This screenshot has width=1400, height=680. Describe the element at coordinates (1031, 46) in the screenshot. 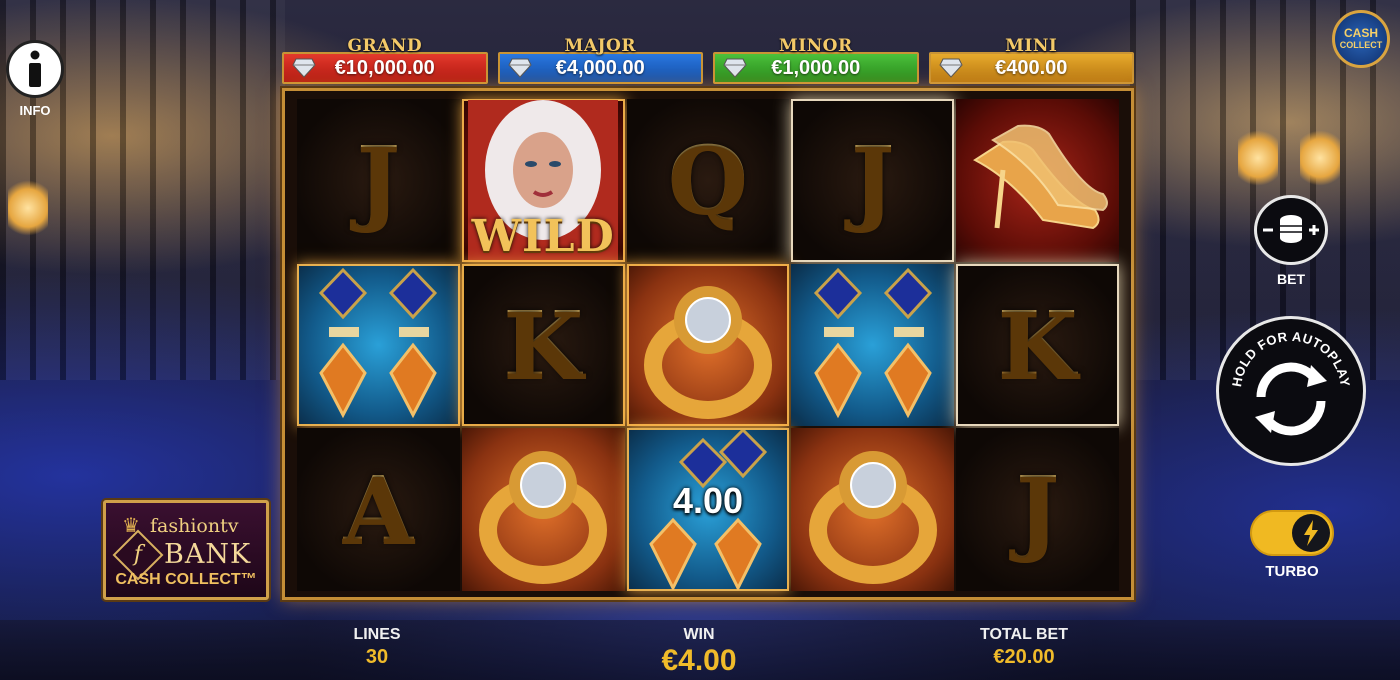

I see `jackpot-mini-title: MINI` at that location.